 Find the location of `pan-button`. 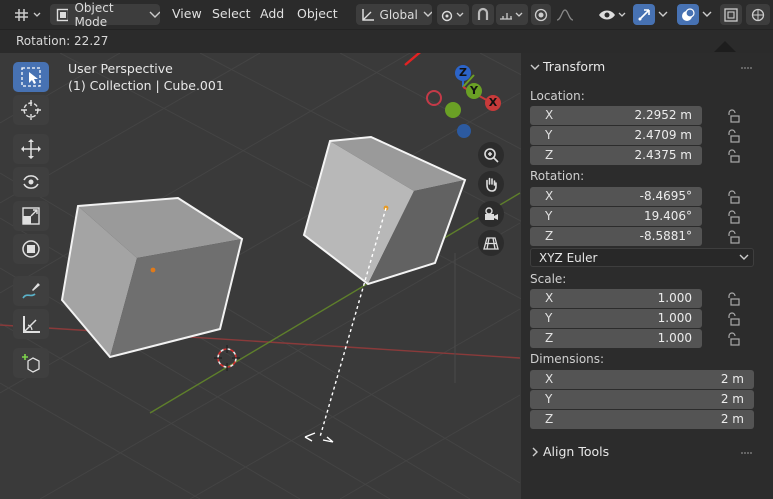

pan-button is located at coordinates (491, 184).